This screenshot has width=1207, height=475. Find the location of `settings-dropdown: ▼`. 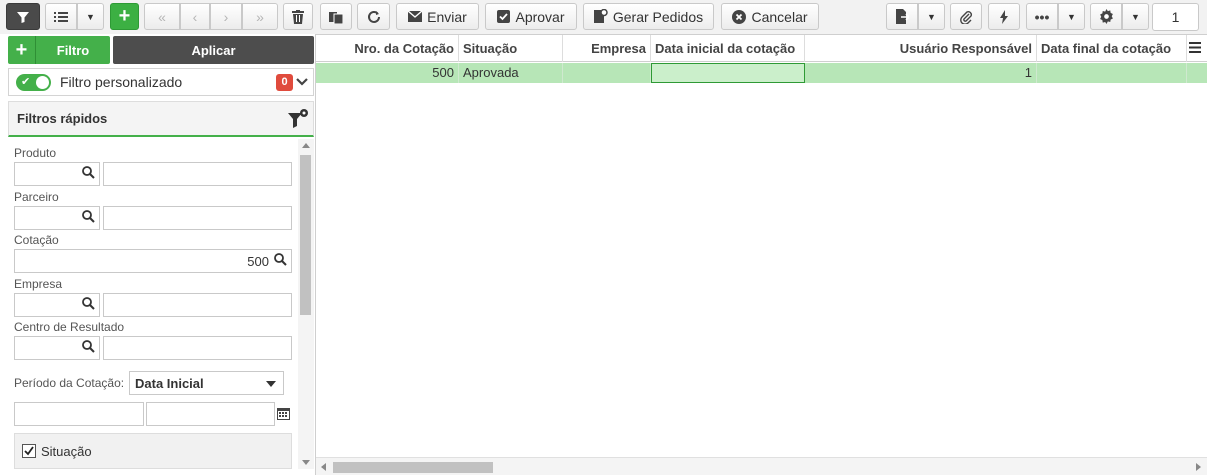

settings-dropdown: ▼ is located at coordinates (1135, 16).